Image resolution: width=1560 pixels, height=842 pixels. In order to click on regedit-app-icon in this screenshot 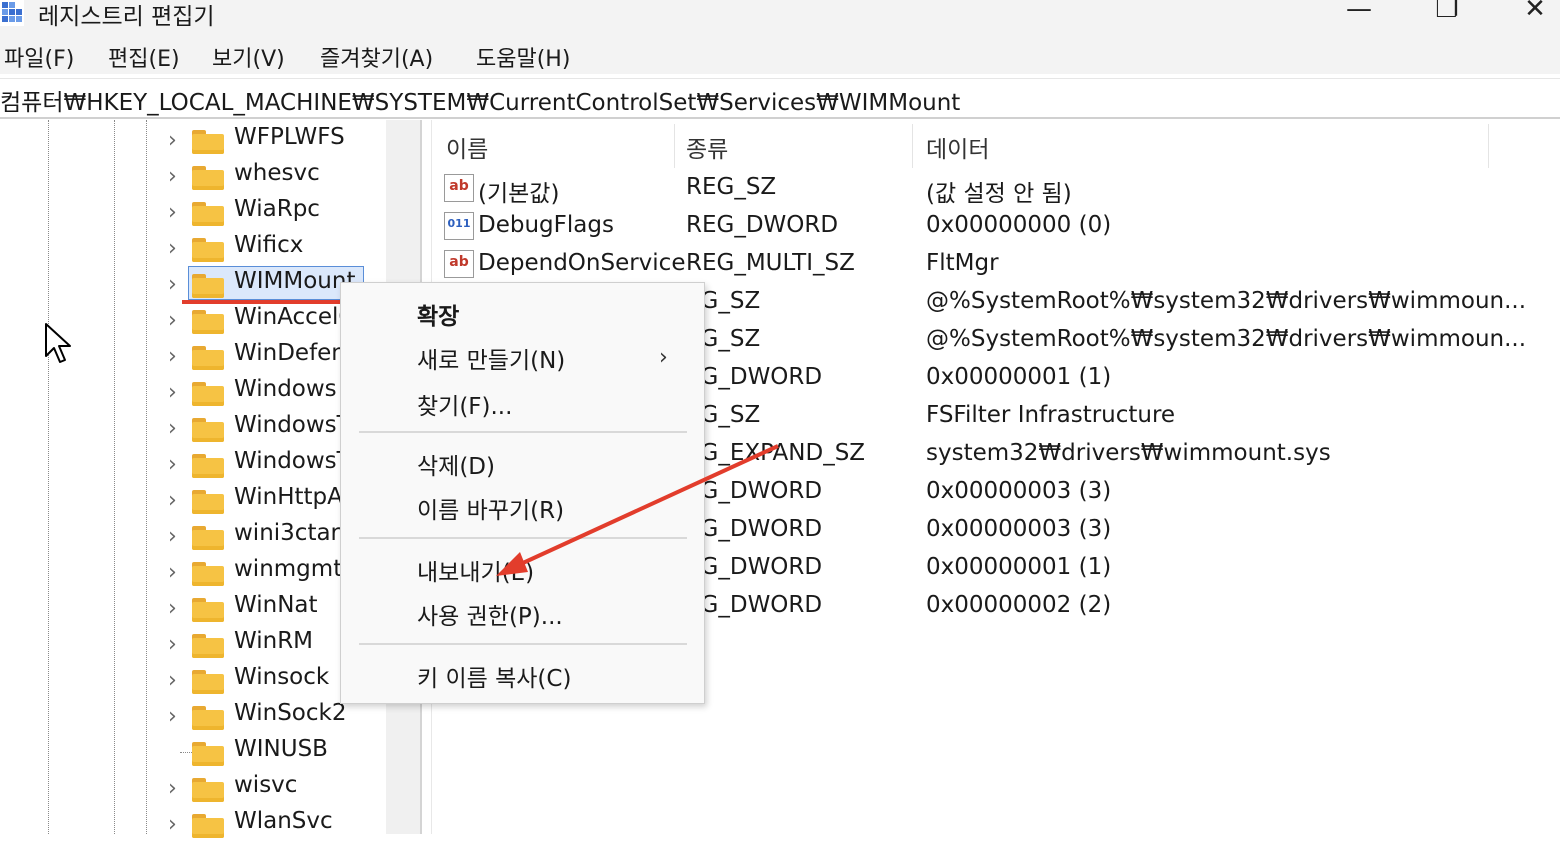, I will do `click(12, 13)`.